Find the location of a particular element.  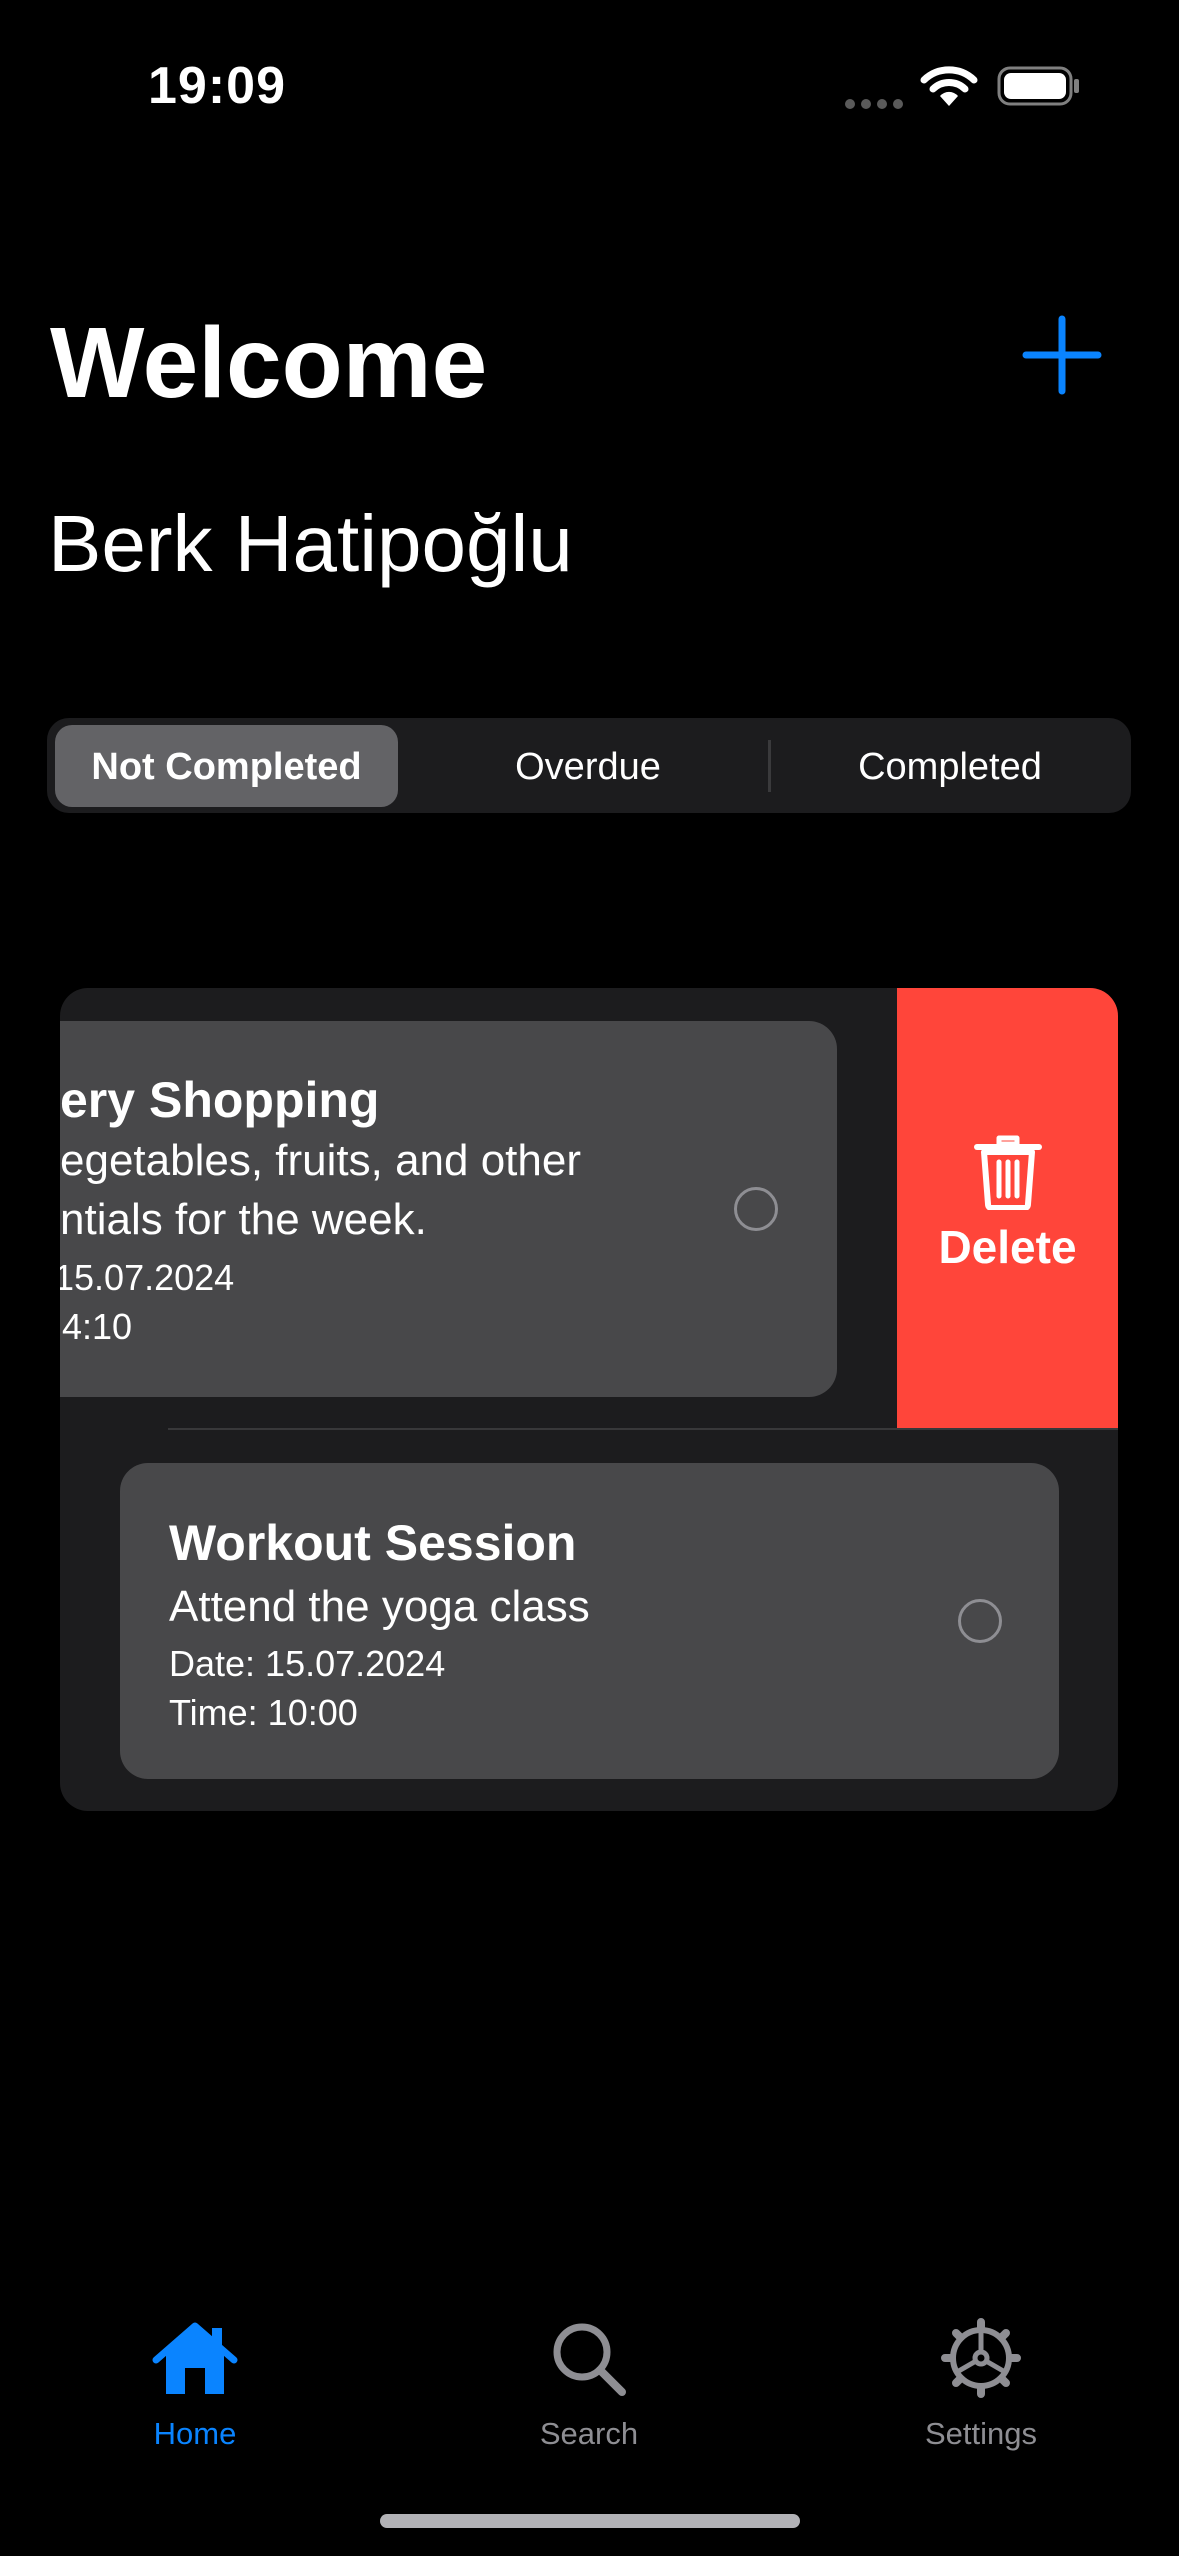

row-separator is located at coordinates (643, 1429).